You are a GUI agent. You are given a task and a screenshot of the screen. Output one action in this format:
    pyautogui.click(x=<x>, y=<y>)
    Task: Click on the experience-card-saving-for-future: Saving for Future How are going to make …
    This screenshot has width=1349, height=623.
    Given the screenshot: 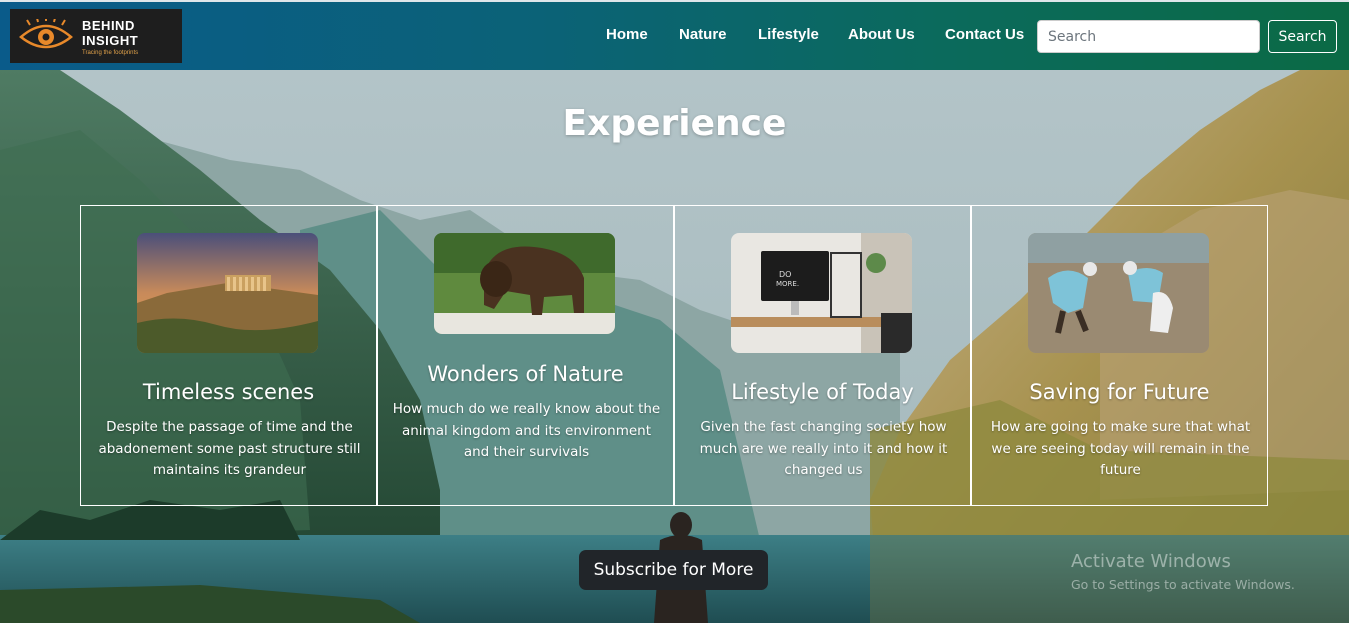 What is the action you would take?
    pyautogui.click(x=1119, y=355)
    